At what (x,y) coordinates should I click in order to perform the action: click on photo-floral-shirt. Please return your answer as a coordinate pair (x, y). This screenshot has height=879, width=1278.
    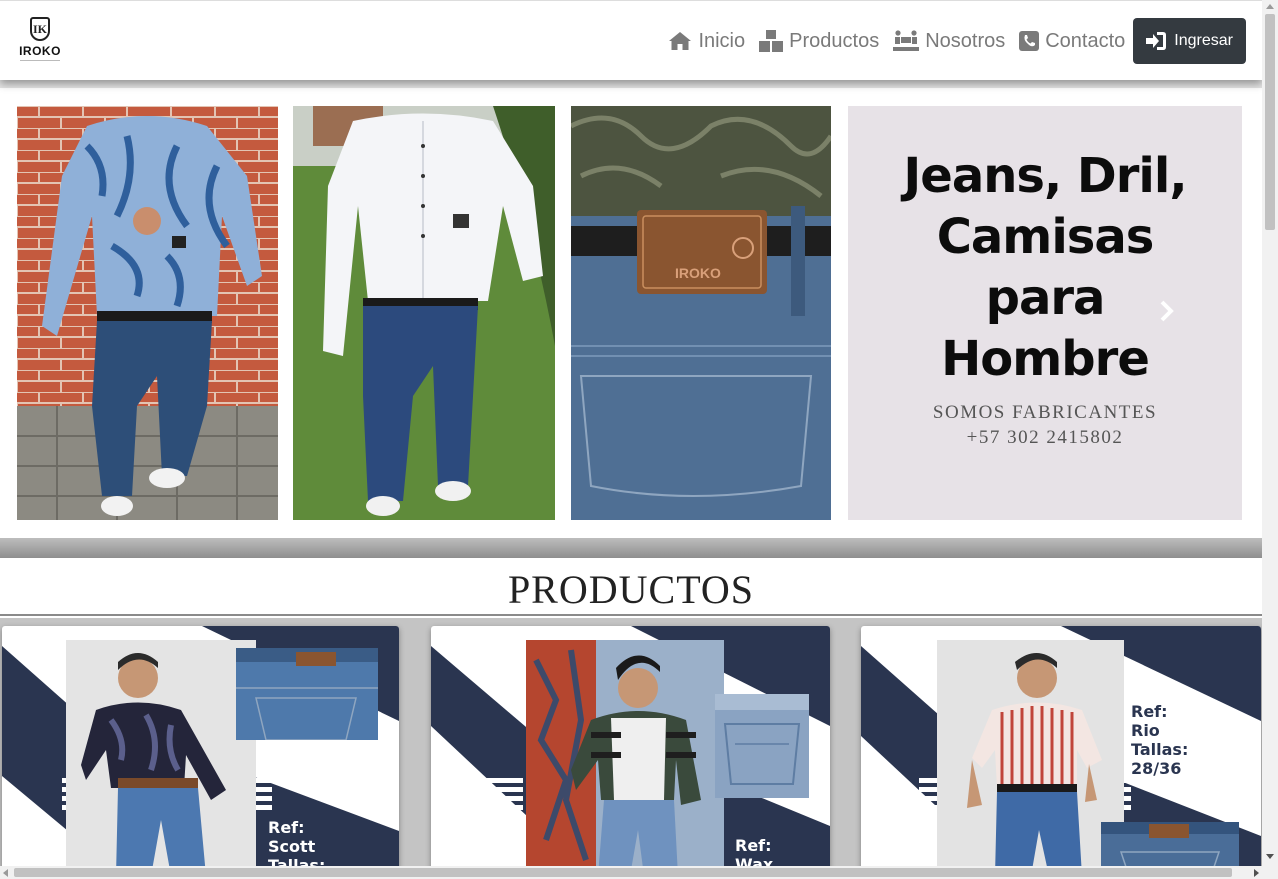
    Looking at the image, I should click on (147, 313).